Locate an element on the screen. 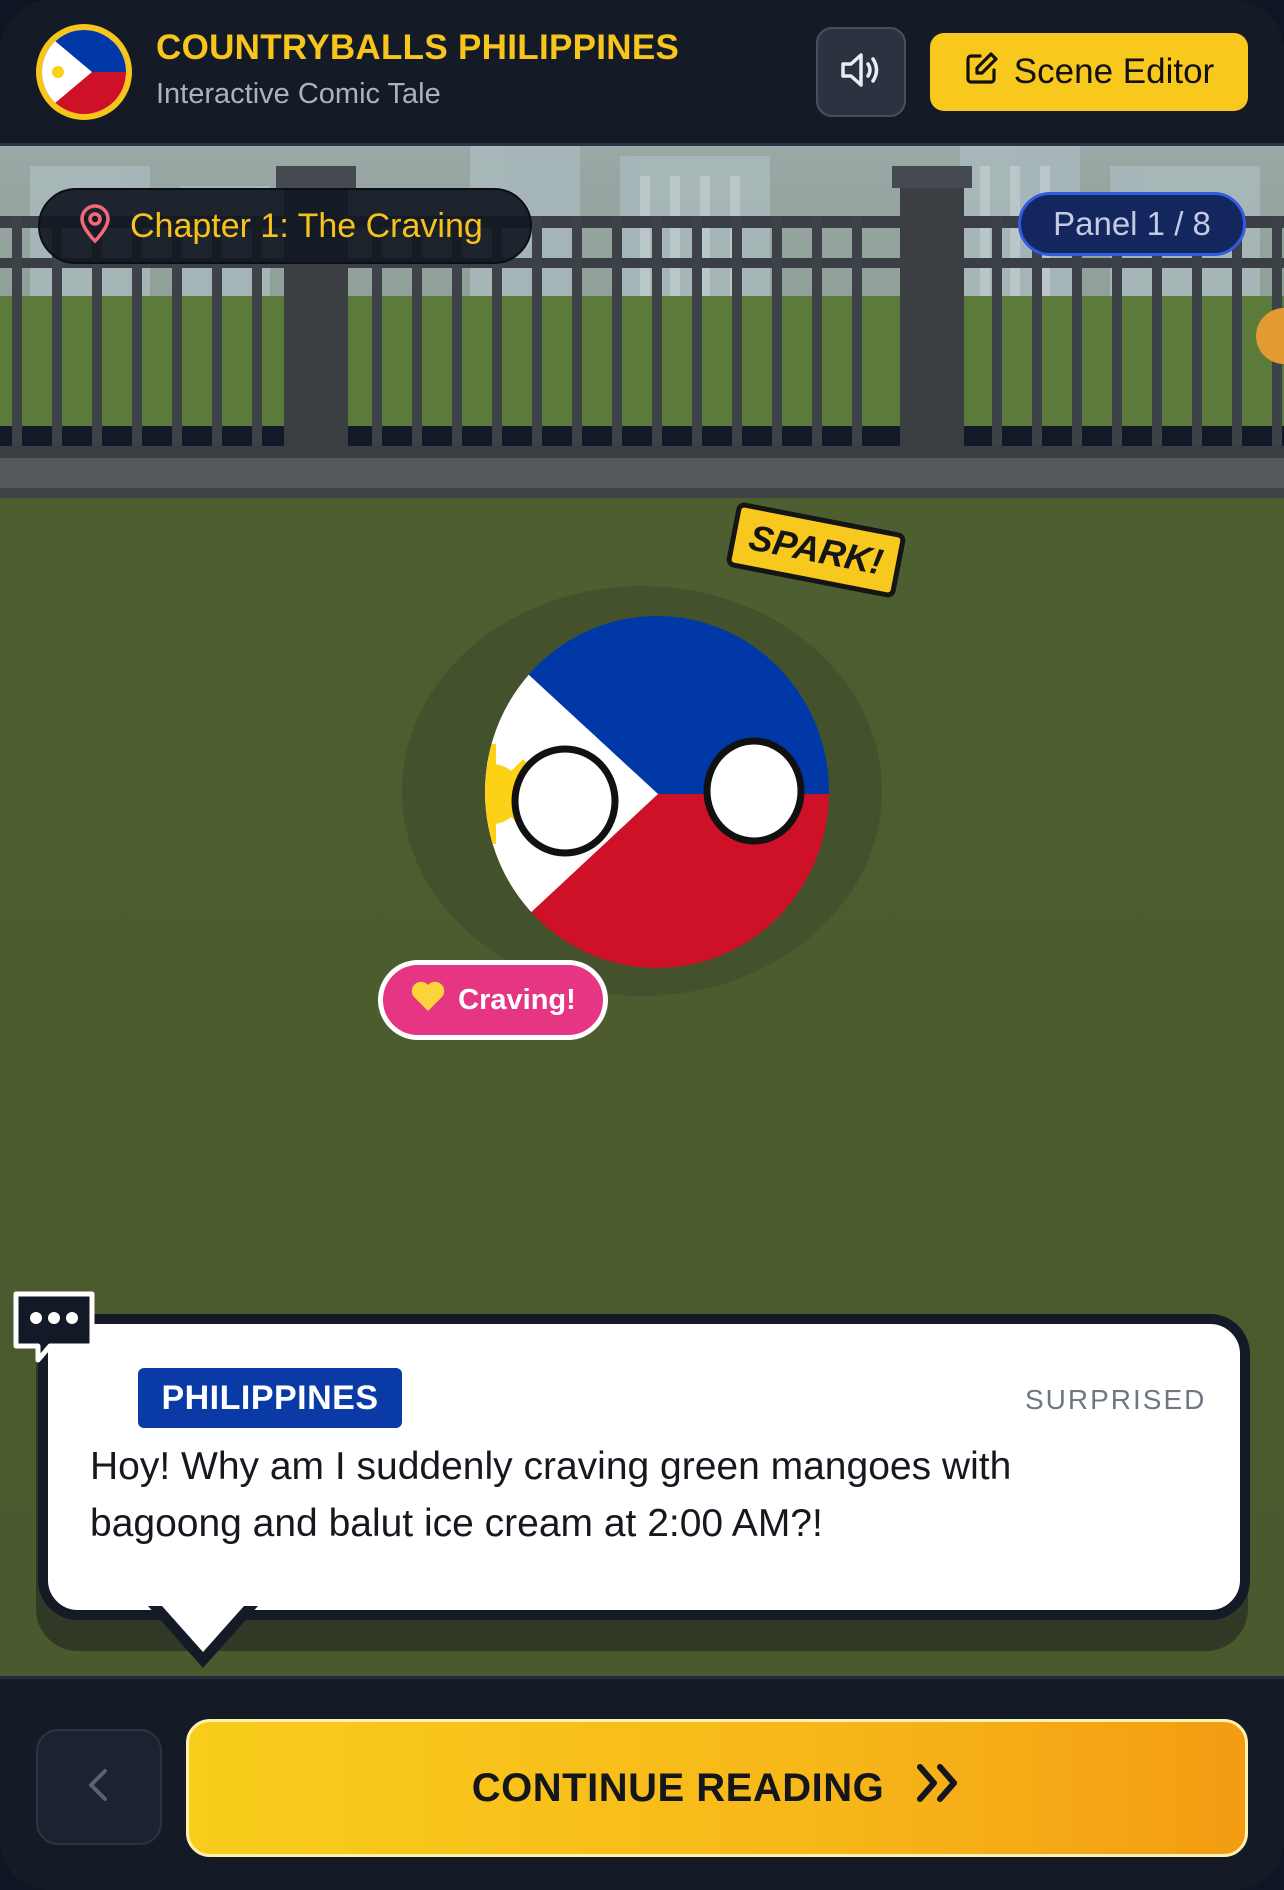 Image resolution: width=1284 pixels, height=1890 pixels. scene-editor-button: Scene Editor is located at coordinates (1089, 72).